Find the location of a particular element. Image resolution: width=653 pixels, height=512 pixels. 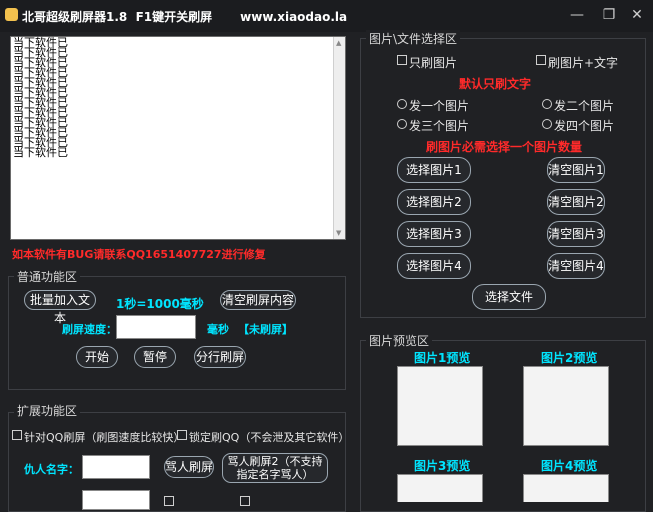

start-label: 开始 is located at coordinates (96, 357).